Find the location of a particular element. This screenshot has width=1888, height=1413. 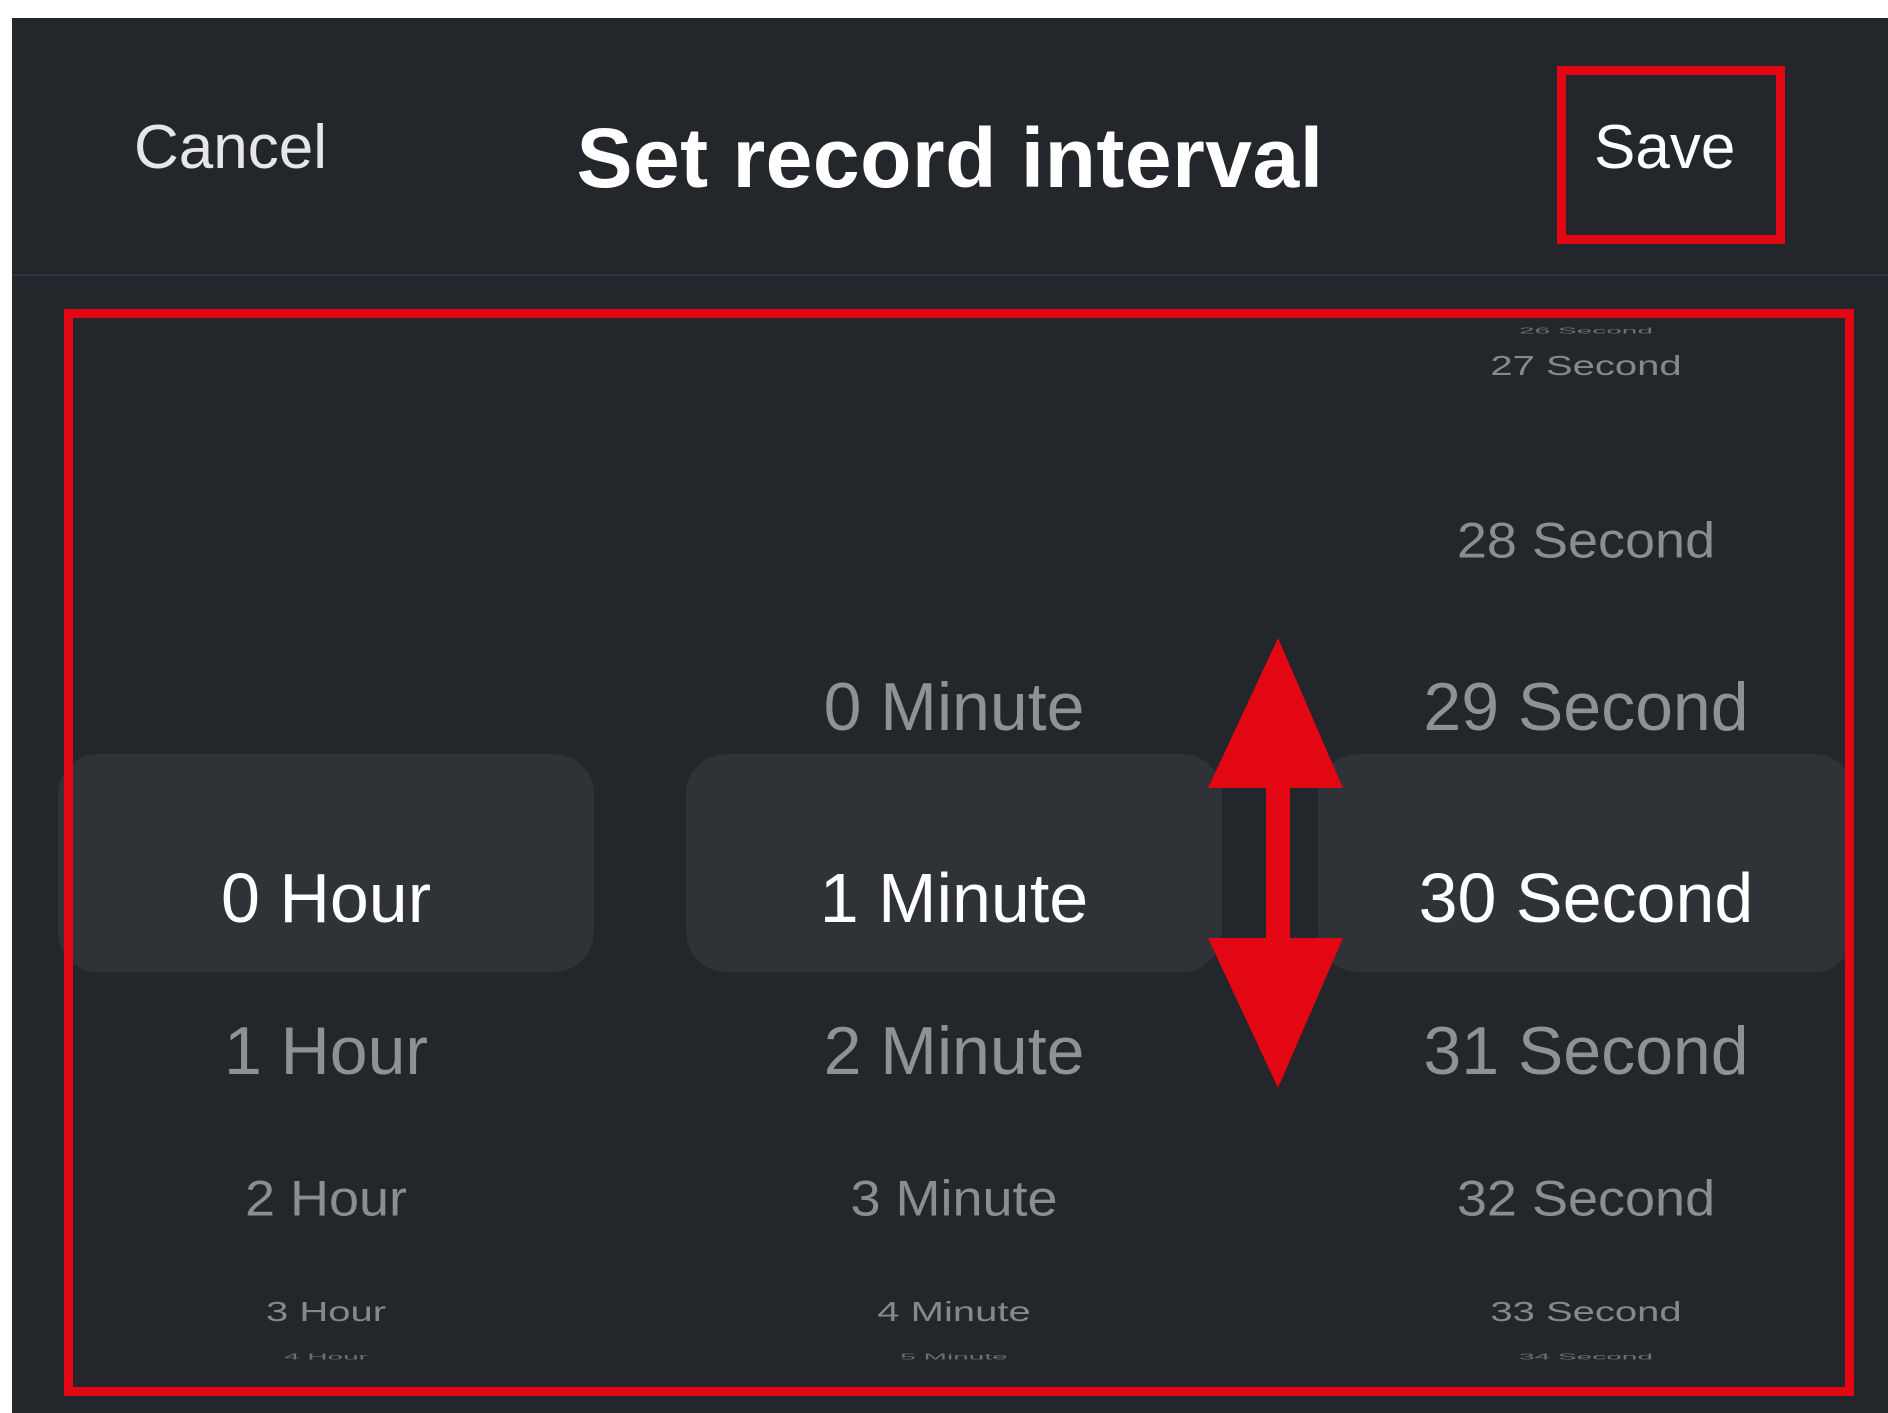

second-option: 33 Second is located at coordinates (1586, 1312).